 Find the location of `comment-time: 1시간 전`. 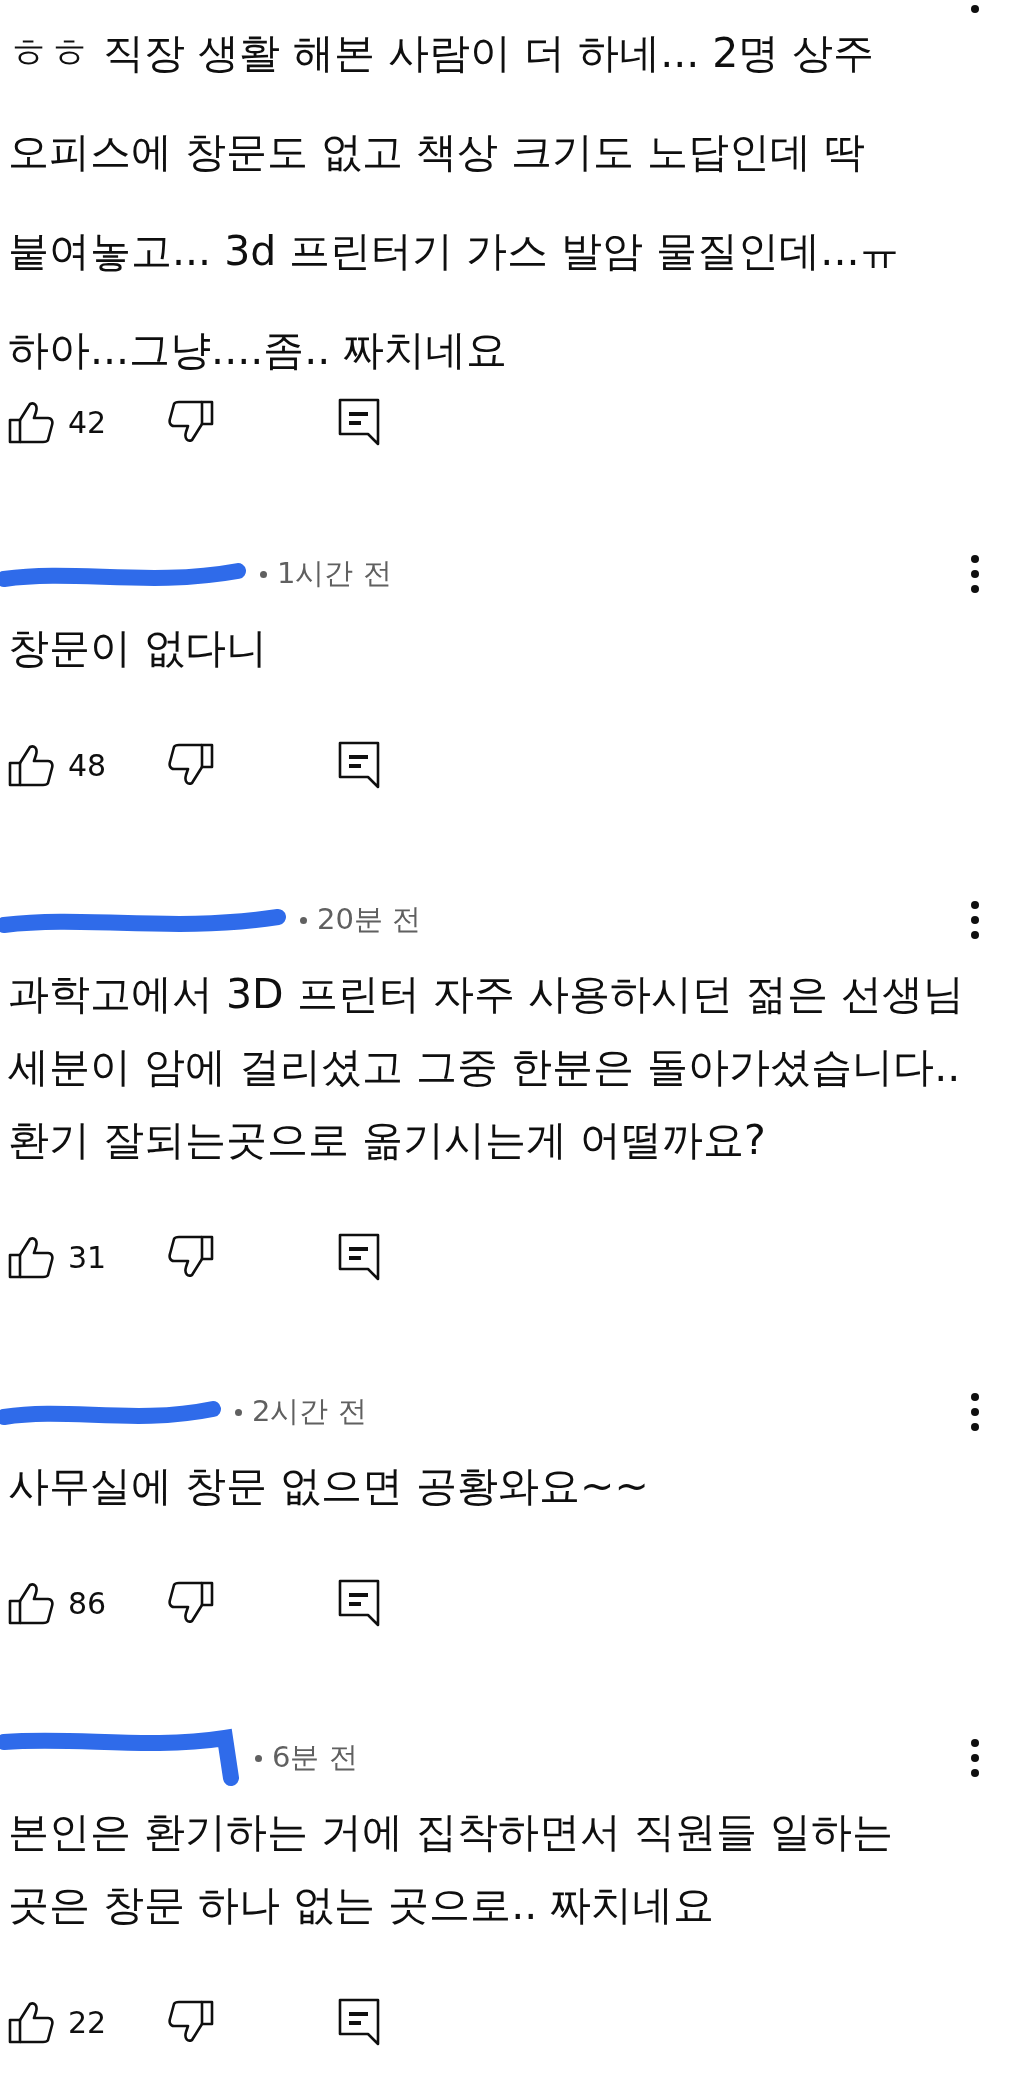

comment-time: 1시간 전 is located at coordinates (334, 573).